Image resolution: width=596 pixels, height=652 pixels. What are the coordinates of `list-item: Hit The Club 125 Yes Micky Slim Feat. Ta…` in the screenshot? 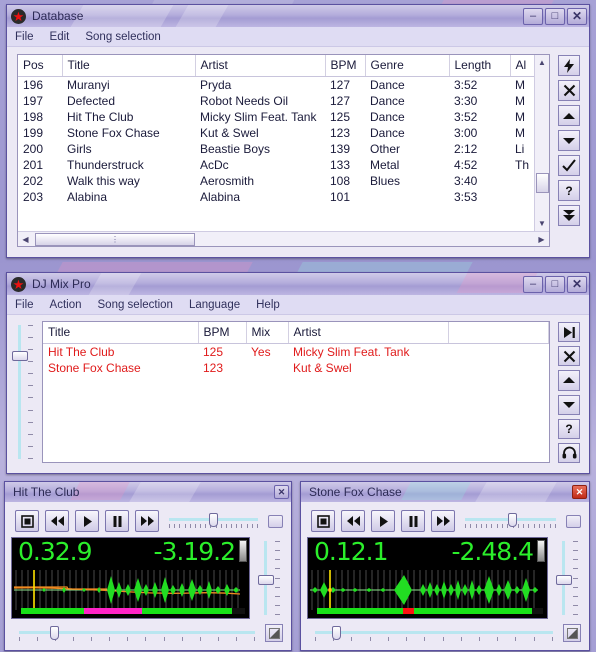 It's located at (296, 351).